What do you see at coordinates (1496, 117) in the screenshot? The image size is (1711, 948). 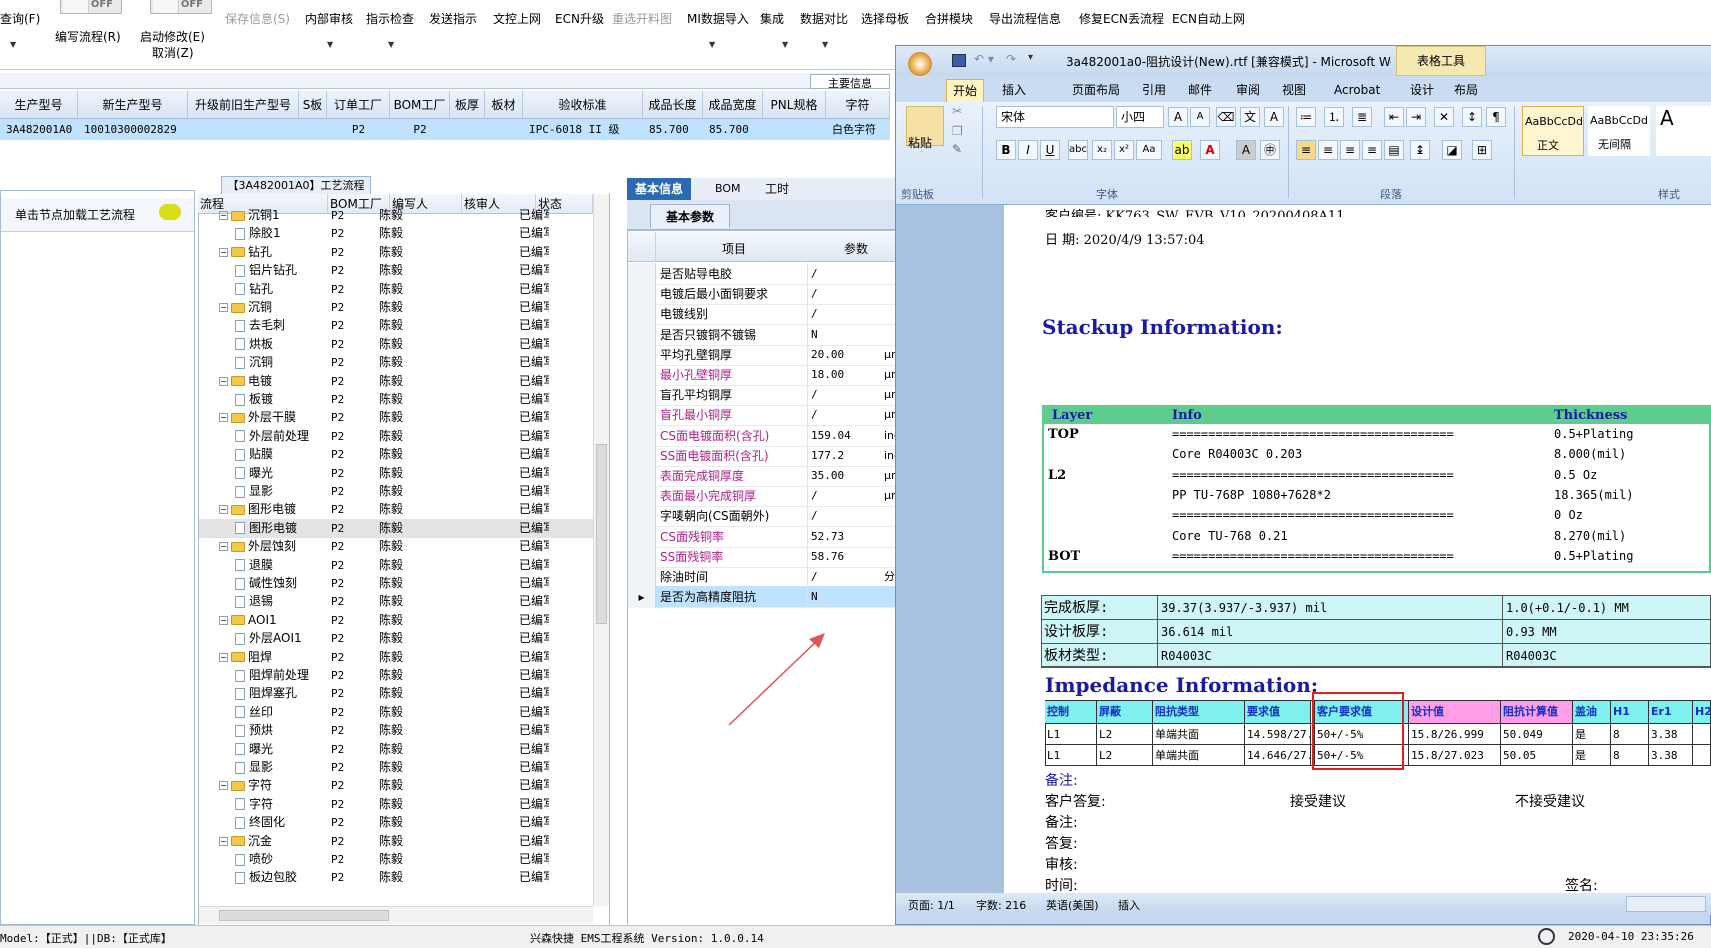 I see `show-marks-icon: ¶` at bounding box center [1496, 117].